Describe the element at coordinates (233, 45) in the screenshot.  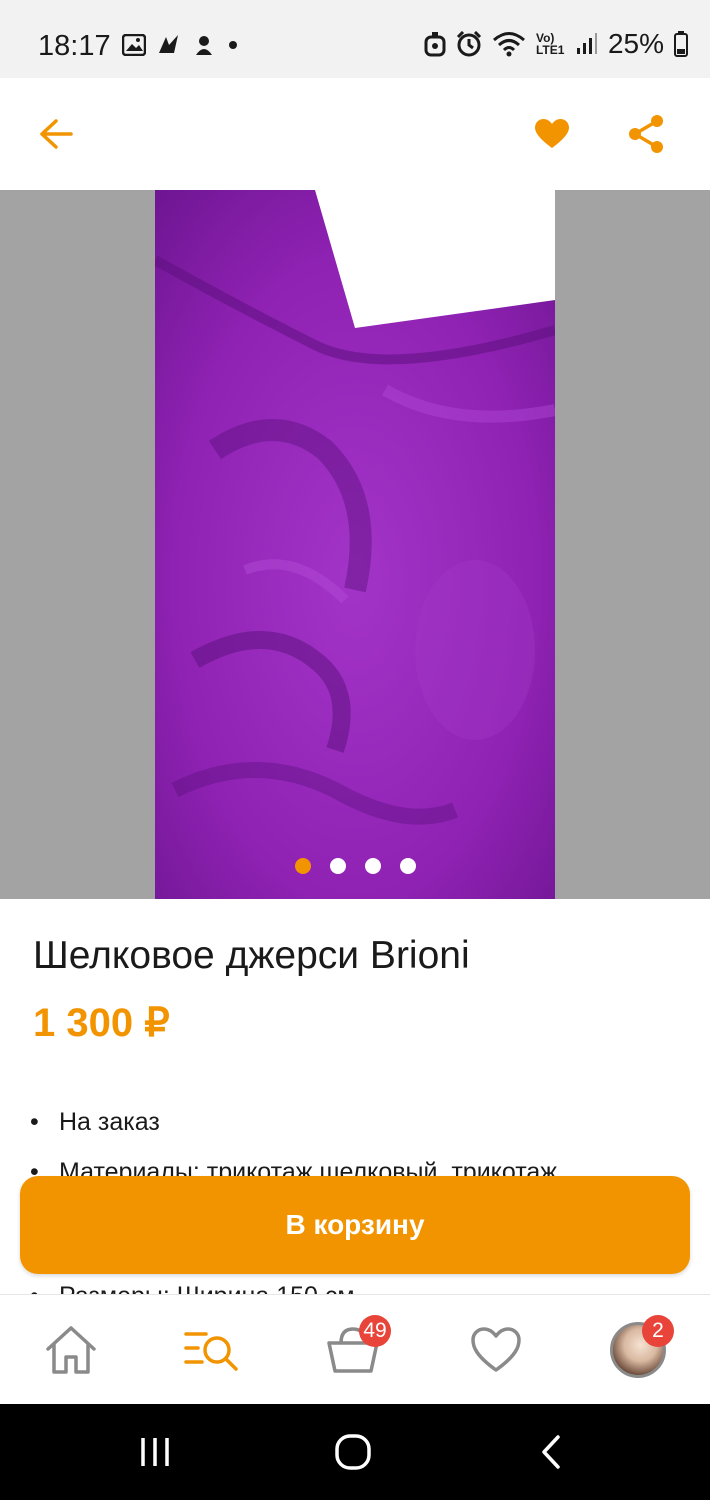
I see `dot-icon` at that location.